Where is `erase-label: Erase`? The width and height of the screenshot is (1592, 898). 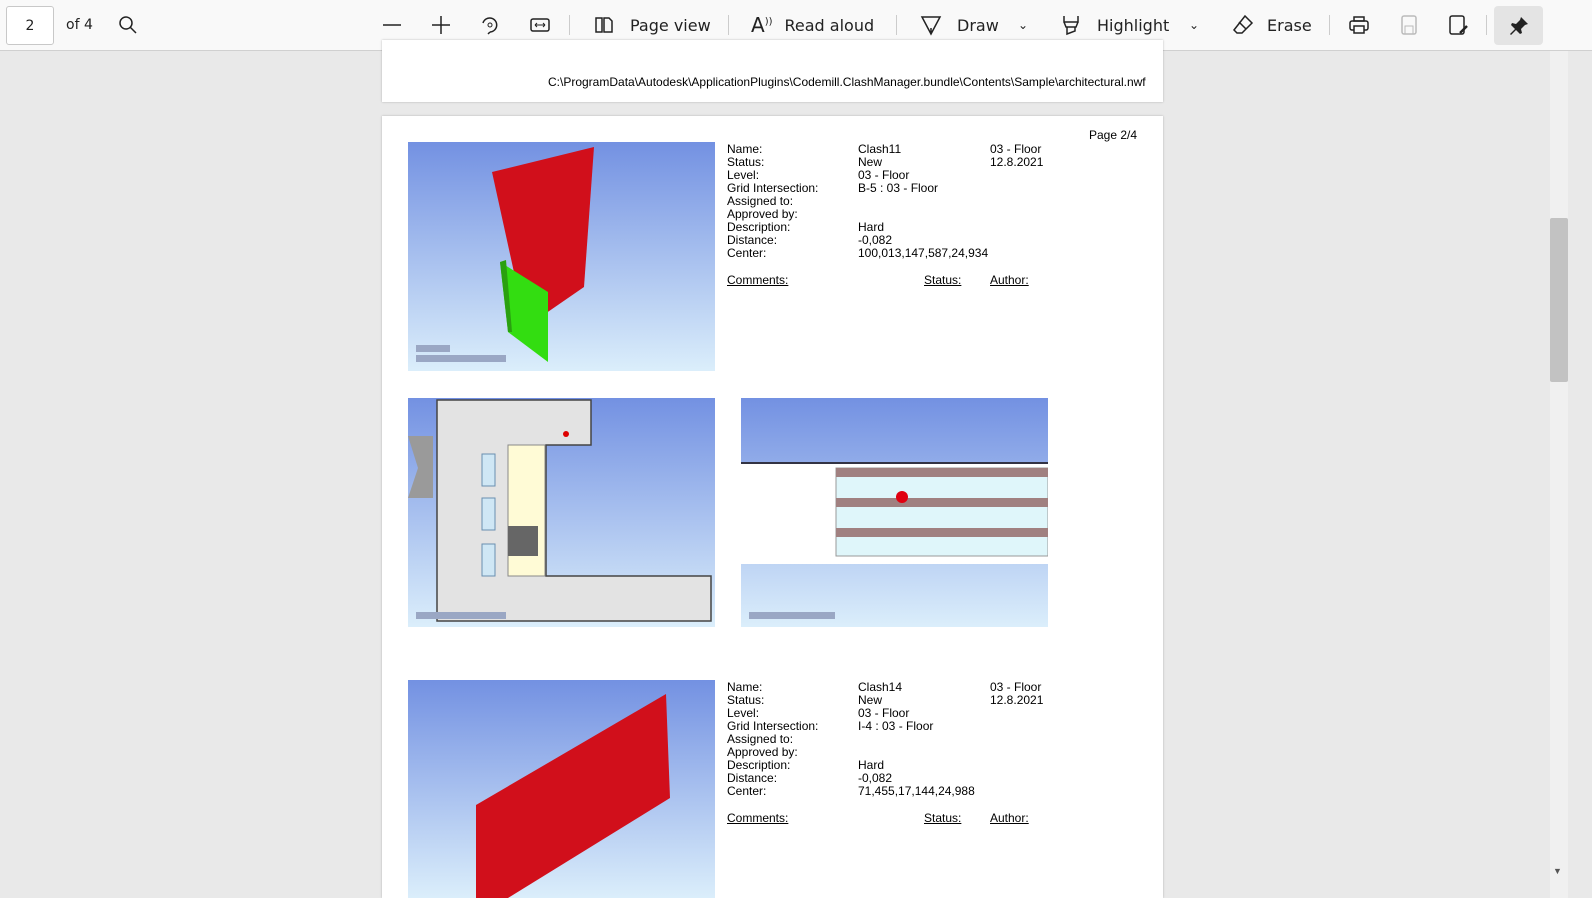
erase-label: Erase is located at coordinates (1289, 25).